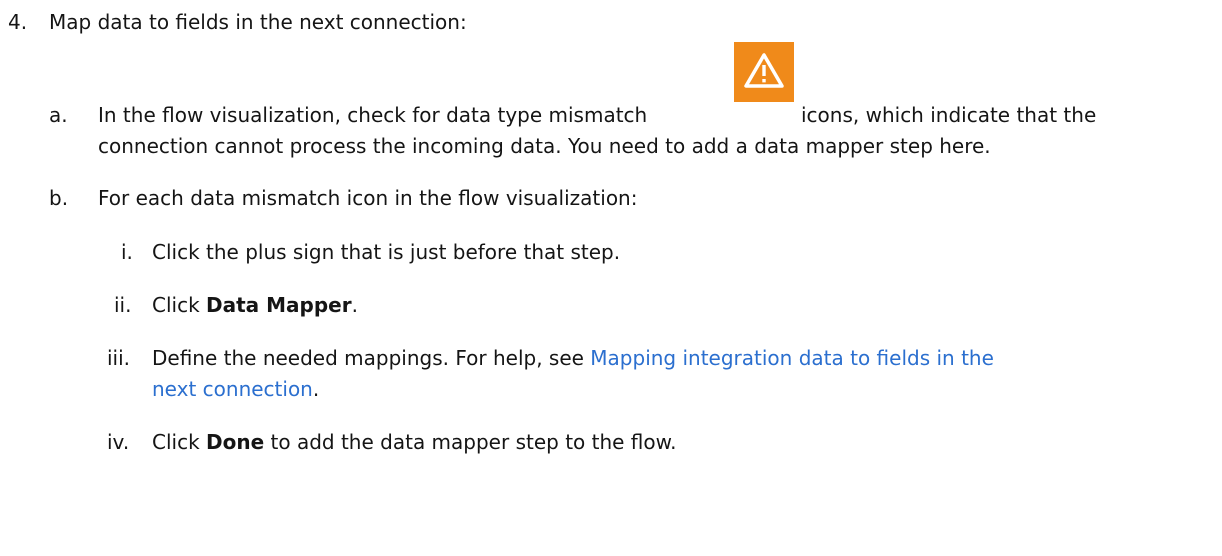  Describe the element at coordinates (58, 115) in the screenshot. I see `substep-a-marker: a.` at that location.